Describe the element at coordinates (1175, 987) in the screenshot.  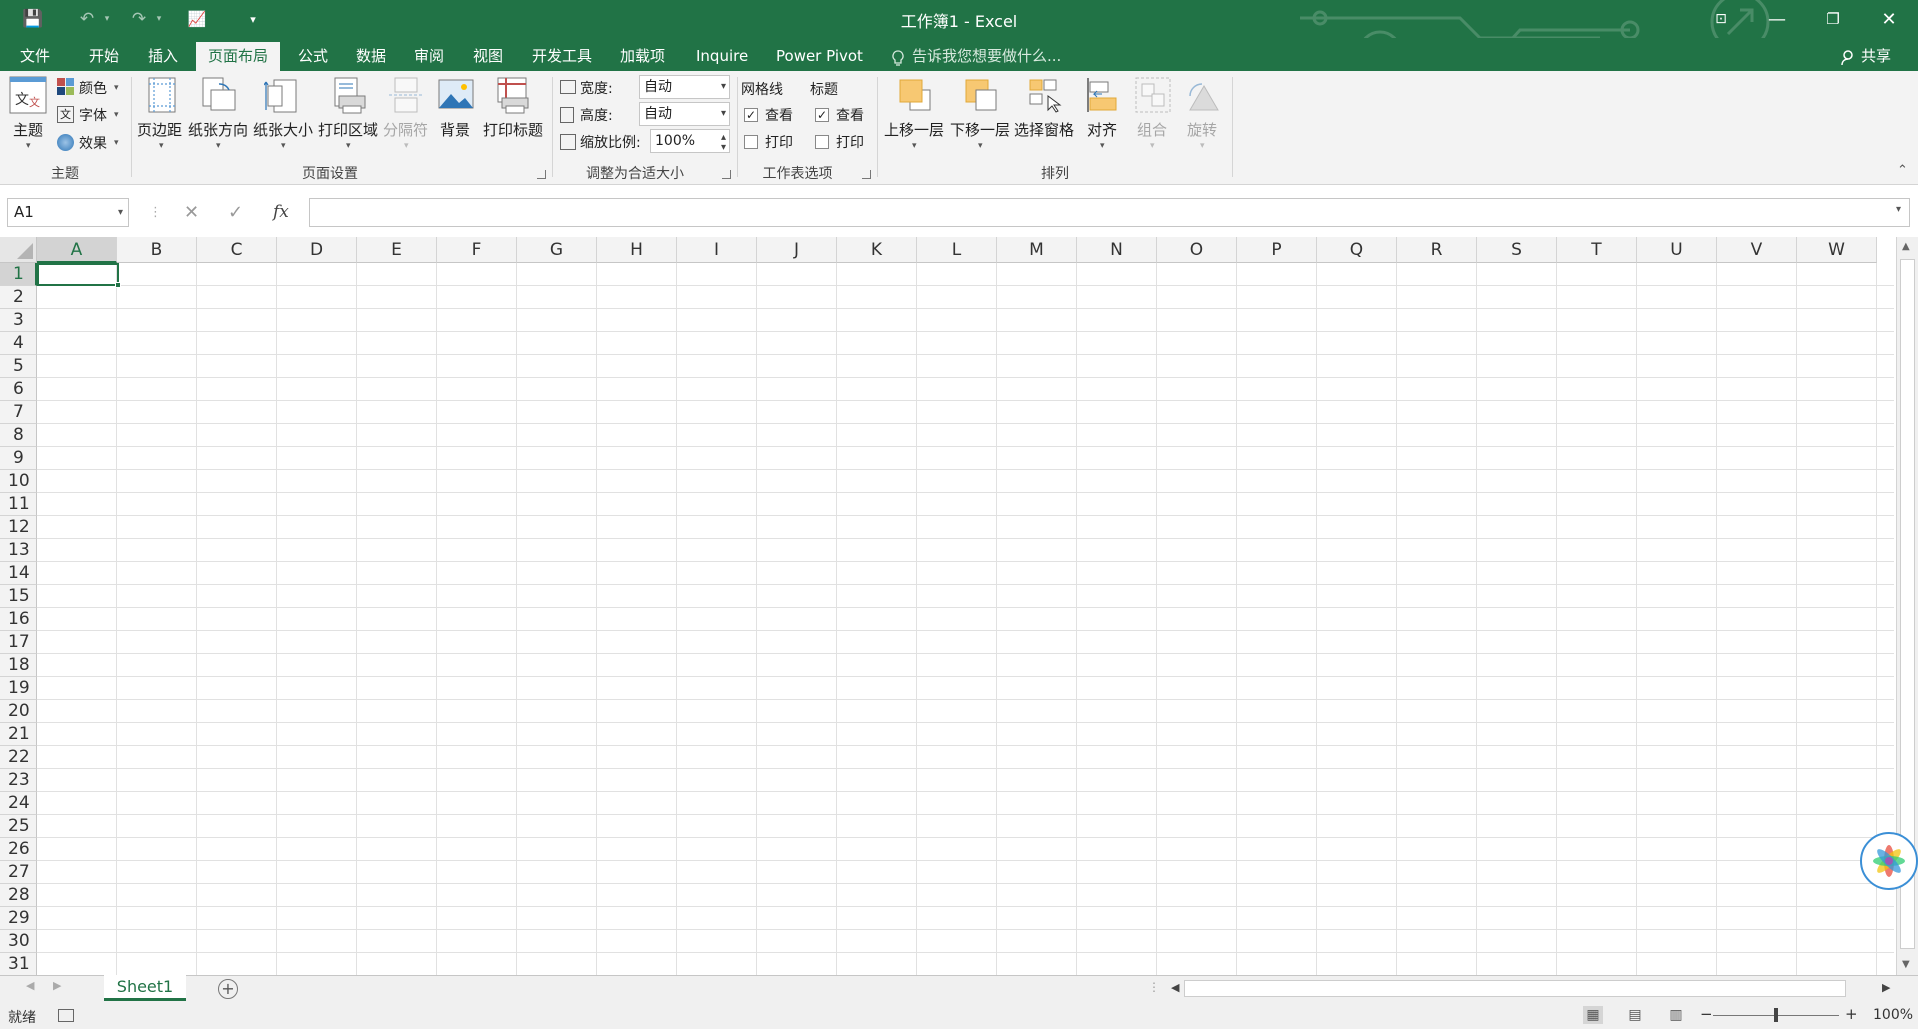
I see `scroll-left-icon: ◀` at that location.